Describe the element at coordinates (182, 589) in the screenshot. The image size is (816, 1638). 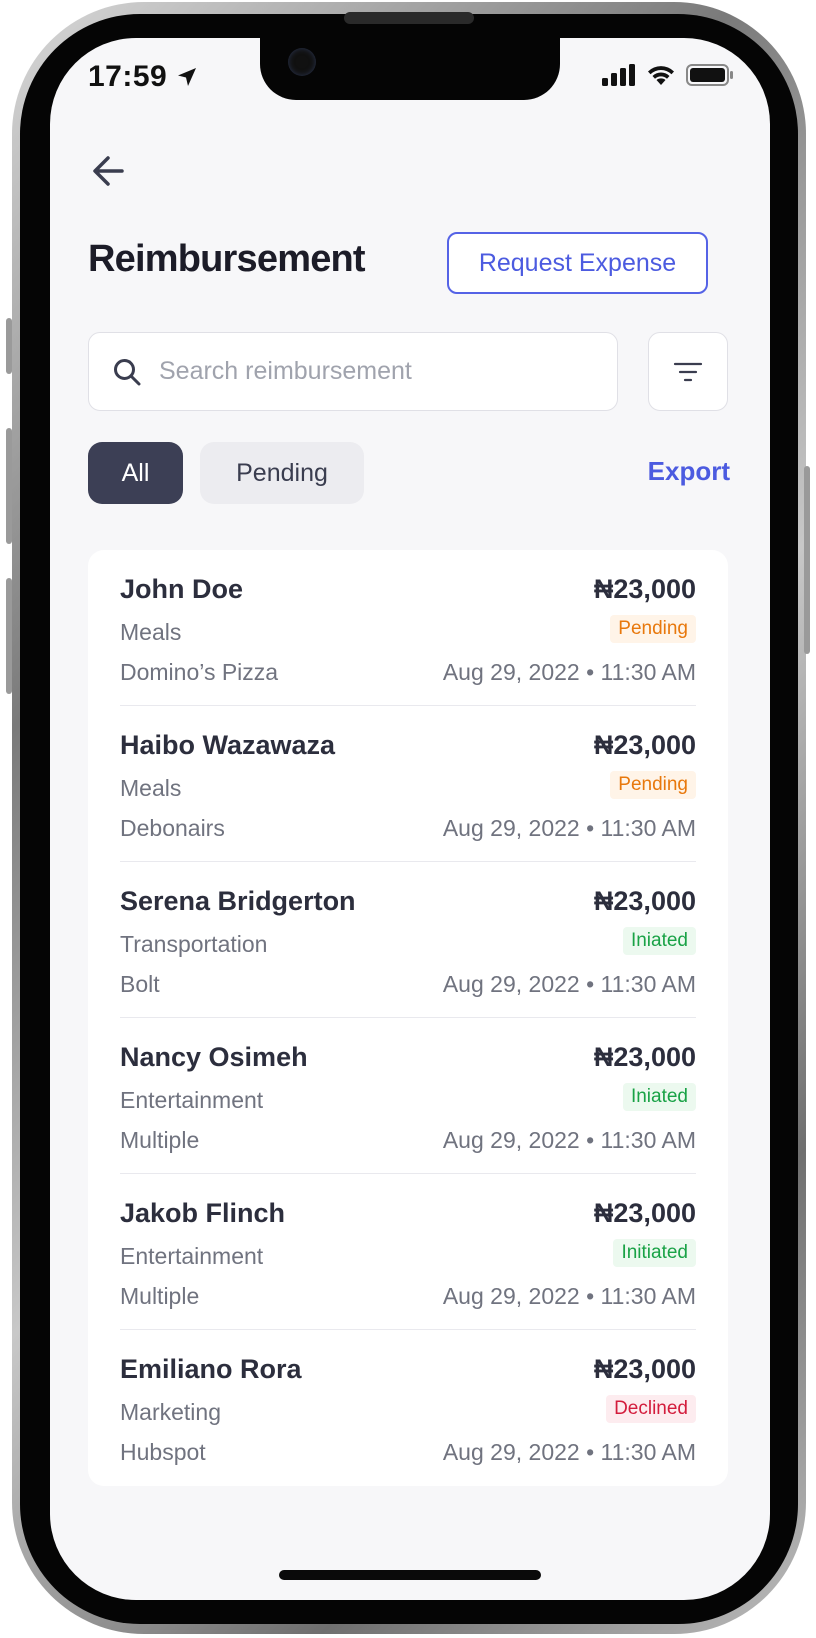
I see `employee-name: John Doe` at that location.